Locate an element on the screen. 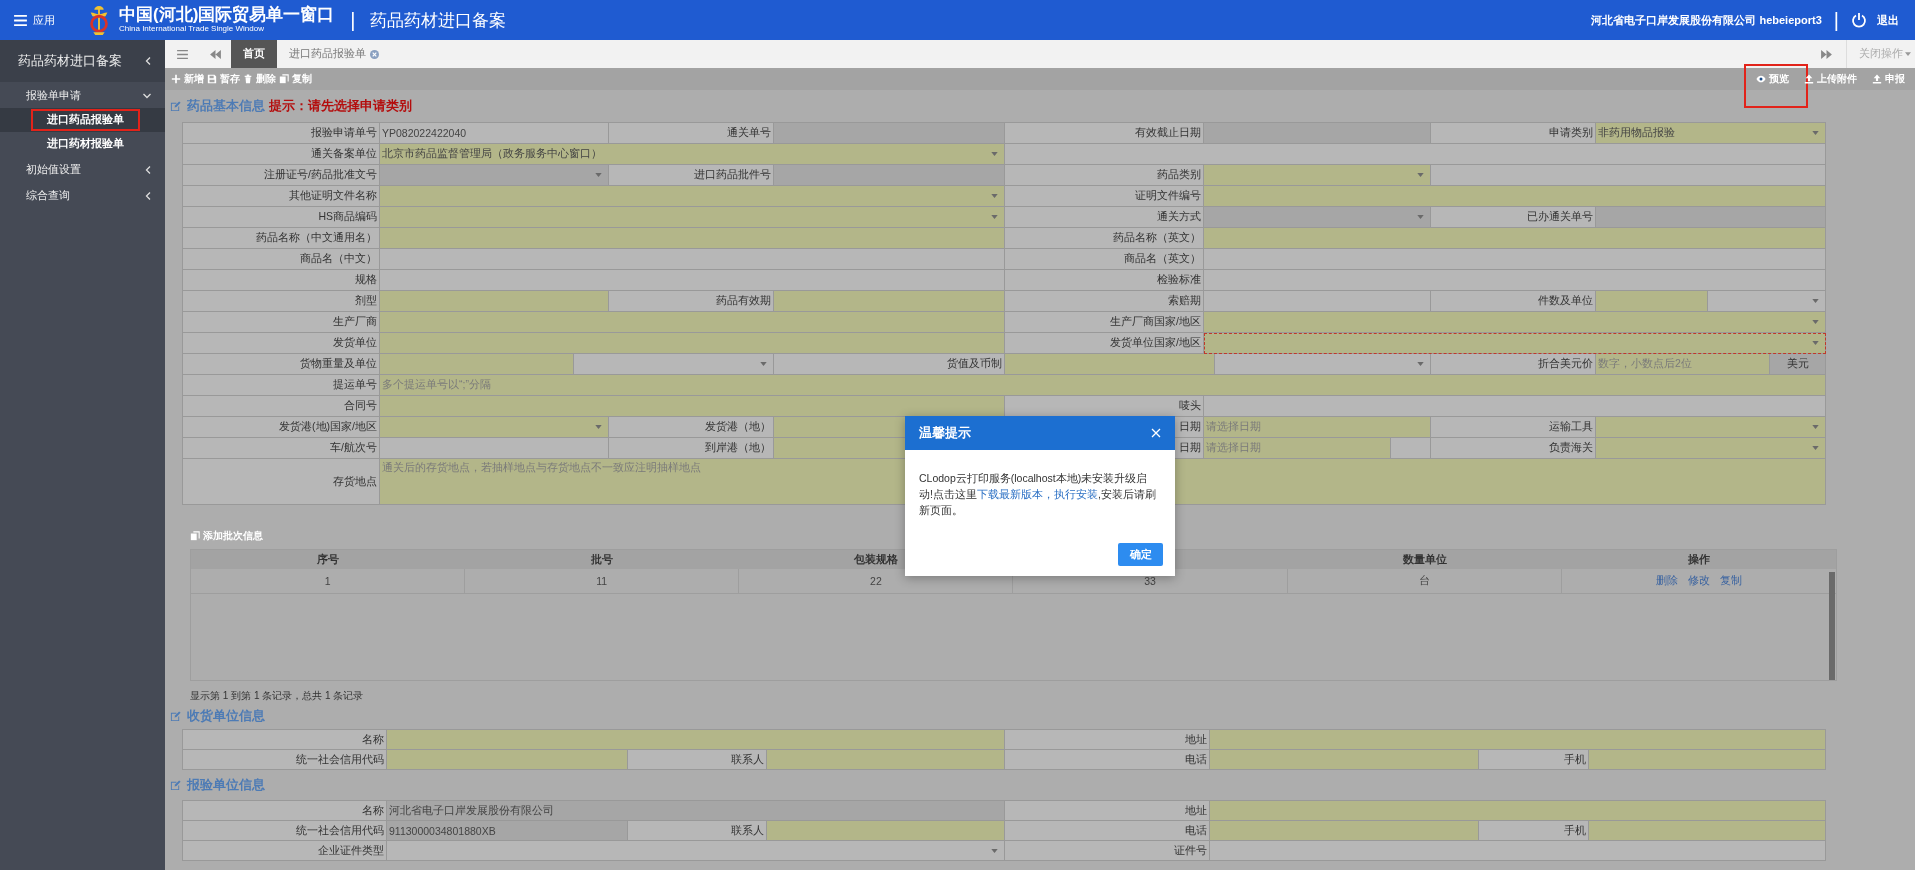 This screenshot has width=1915, height=870. row-action-link: 复制 is located at coordinates (1730, 581).